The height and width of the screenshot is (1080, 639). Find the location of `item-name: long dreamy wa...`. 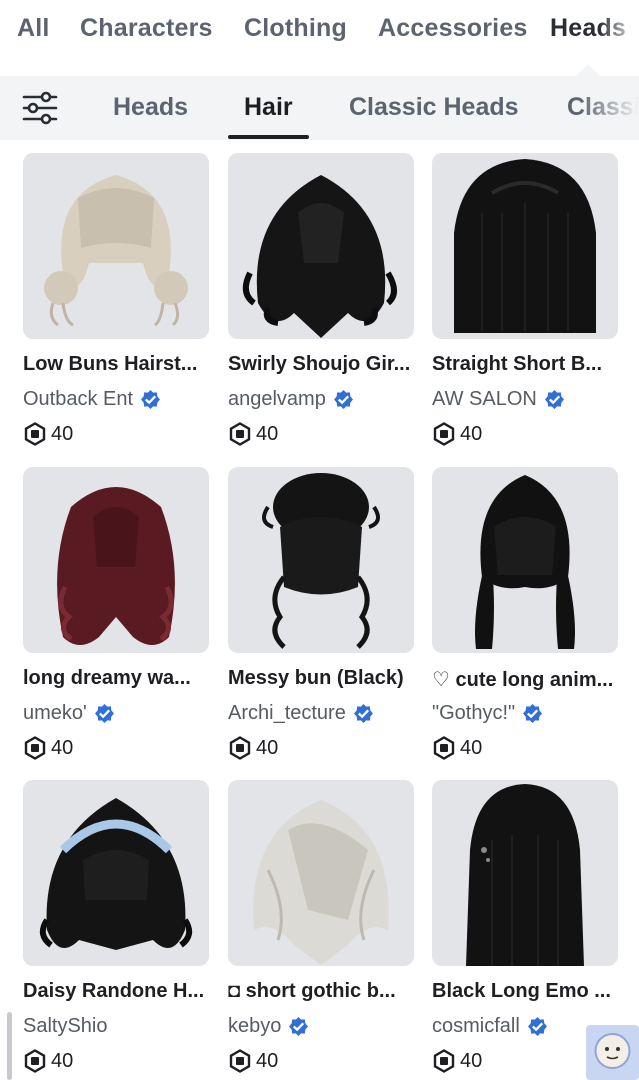

item-name: long dreamy wa... is located at coordinates (119, 678).